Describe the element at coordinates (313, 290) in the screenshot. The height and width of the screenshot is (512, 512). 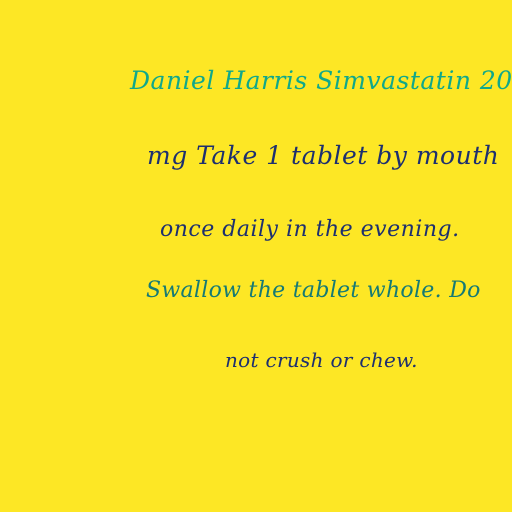
I see `dosage-instruction-line-3: Swallow the tablet whole. Do` at that location.